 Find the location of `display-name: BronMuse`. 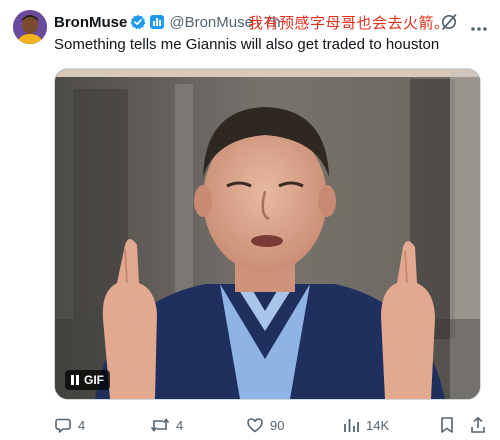

display-name: BronMuse is located at coordinates (90, 22).